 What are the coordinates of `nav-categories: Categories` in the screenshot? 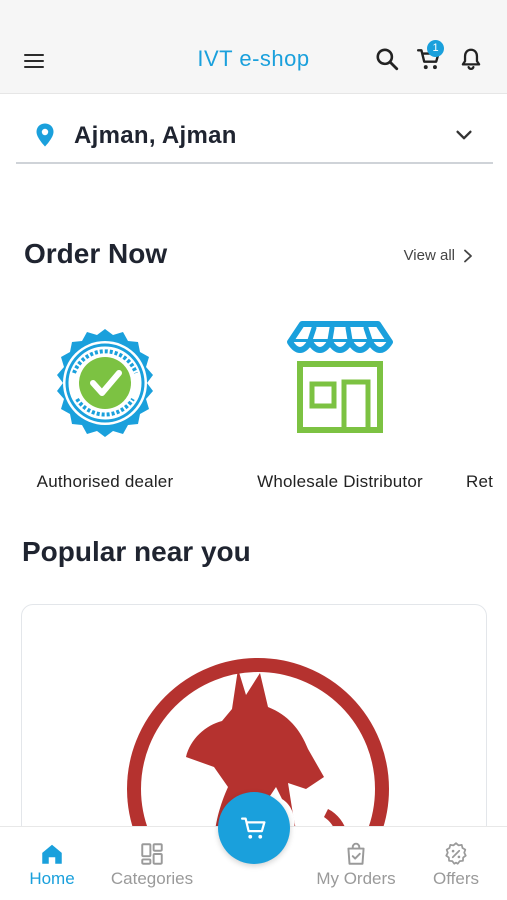 It's located at (152, 865).